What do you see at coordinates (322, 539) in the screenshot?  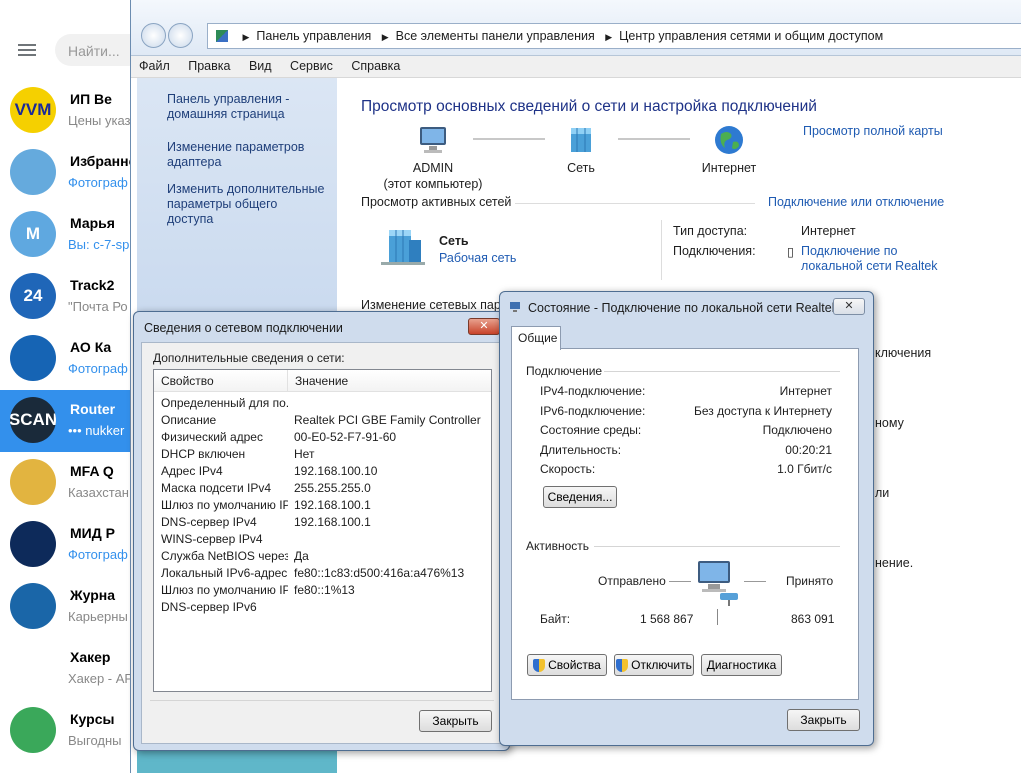 I see `table-row: WINS-сервер IPv4` at bounding box center [322, 539].